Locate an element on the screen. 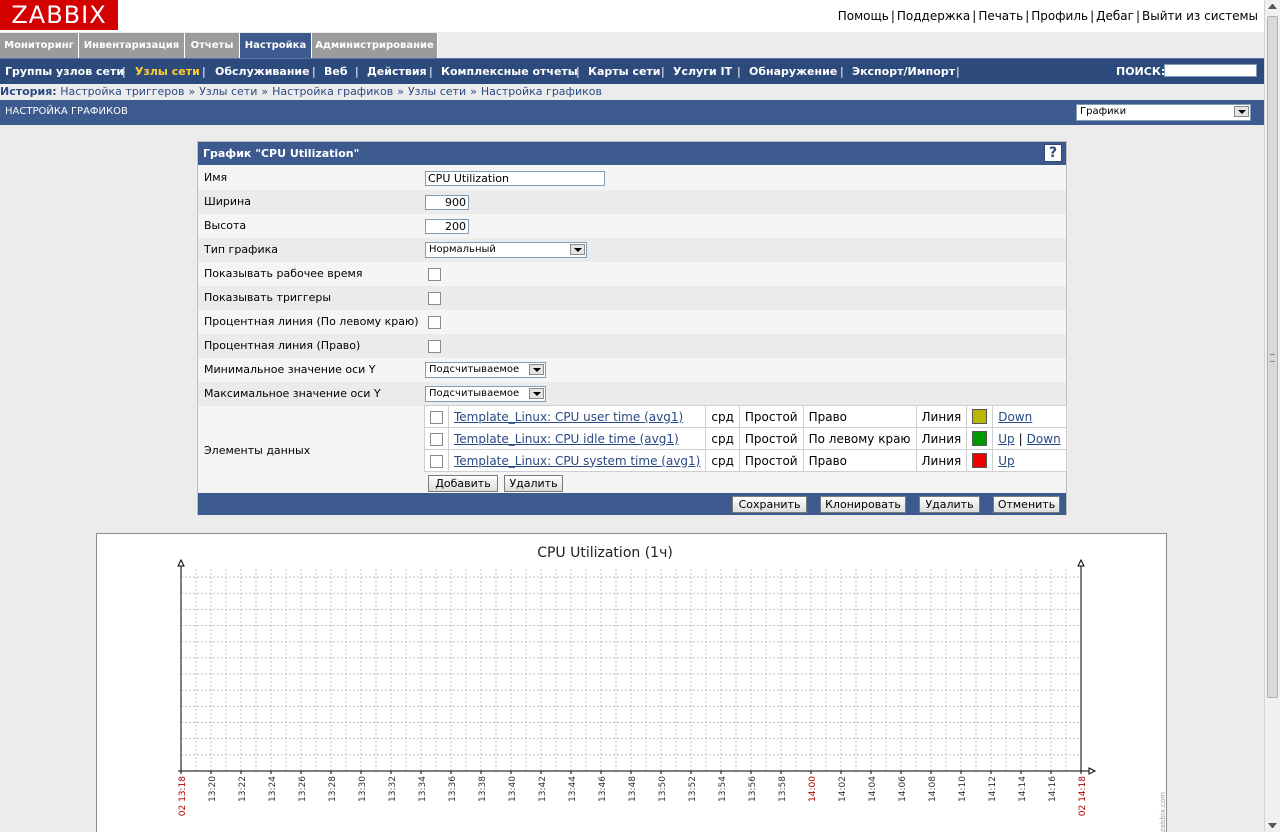  item-link: Template_Linux: CPU system time (avg1) is located at coordinates (577, 461).